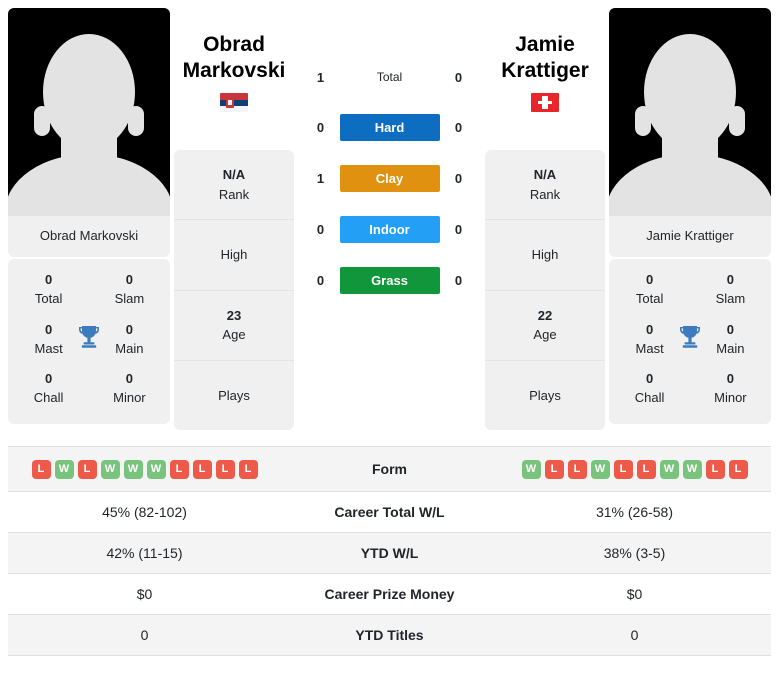  I want to click on table-row: L W L W W W L L L L Form W L L W L L W W L L, so click(389, 469).